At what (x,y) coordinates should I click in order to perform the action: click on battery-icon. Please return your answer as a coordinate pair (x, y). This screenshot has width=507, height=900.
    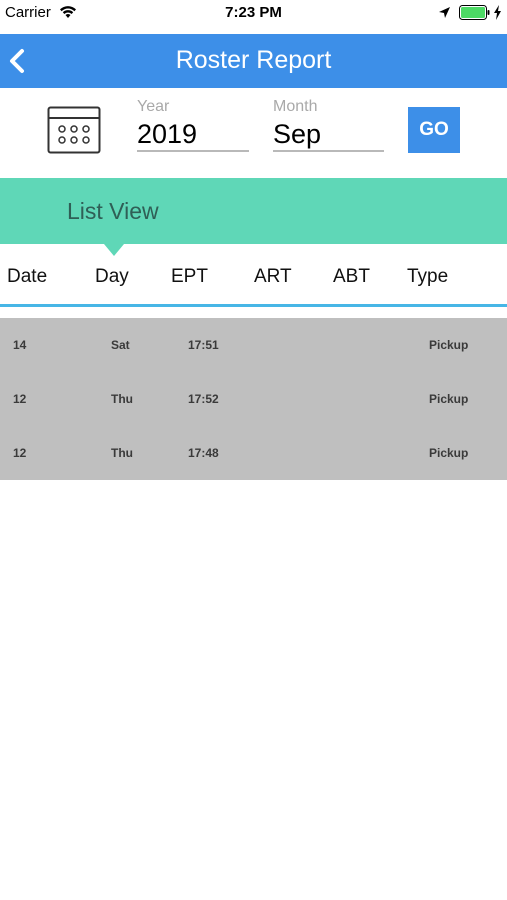
    Looking at the image, I should click on (474, 12).